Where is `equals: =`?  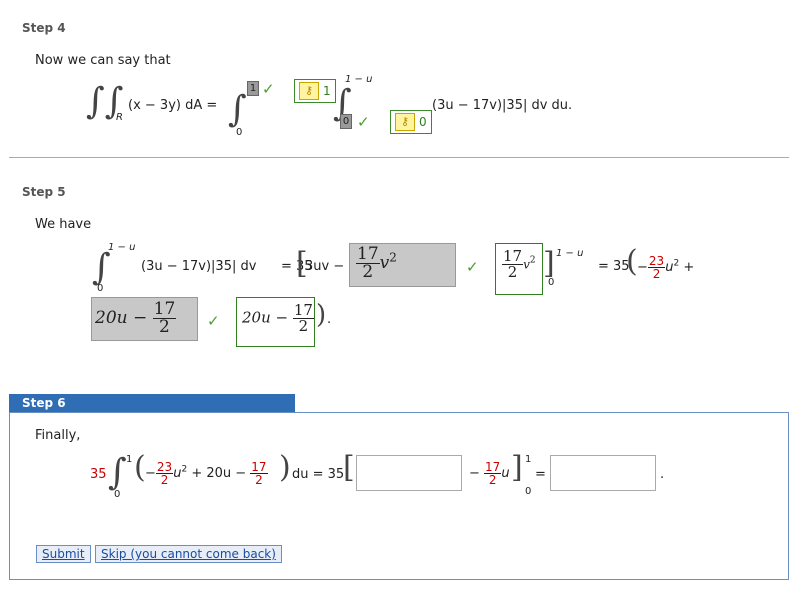
equals: = is located at coordinates (540, 474).